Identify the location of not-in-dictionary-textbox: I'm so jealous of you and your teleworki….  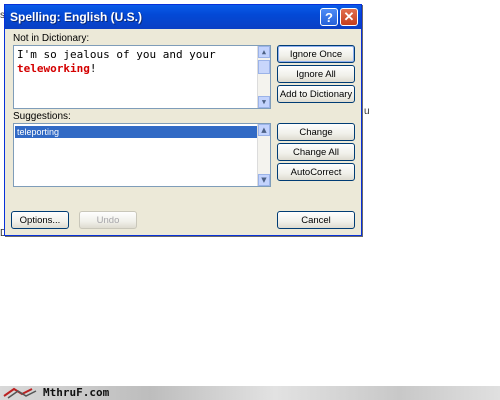
(142, 77).